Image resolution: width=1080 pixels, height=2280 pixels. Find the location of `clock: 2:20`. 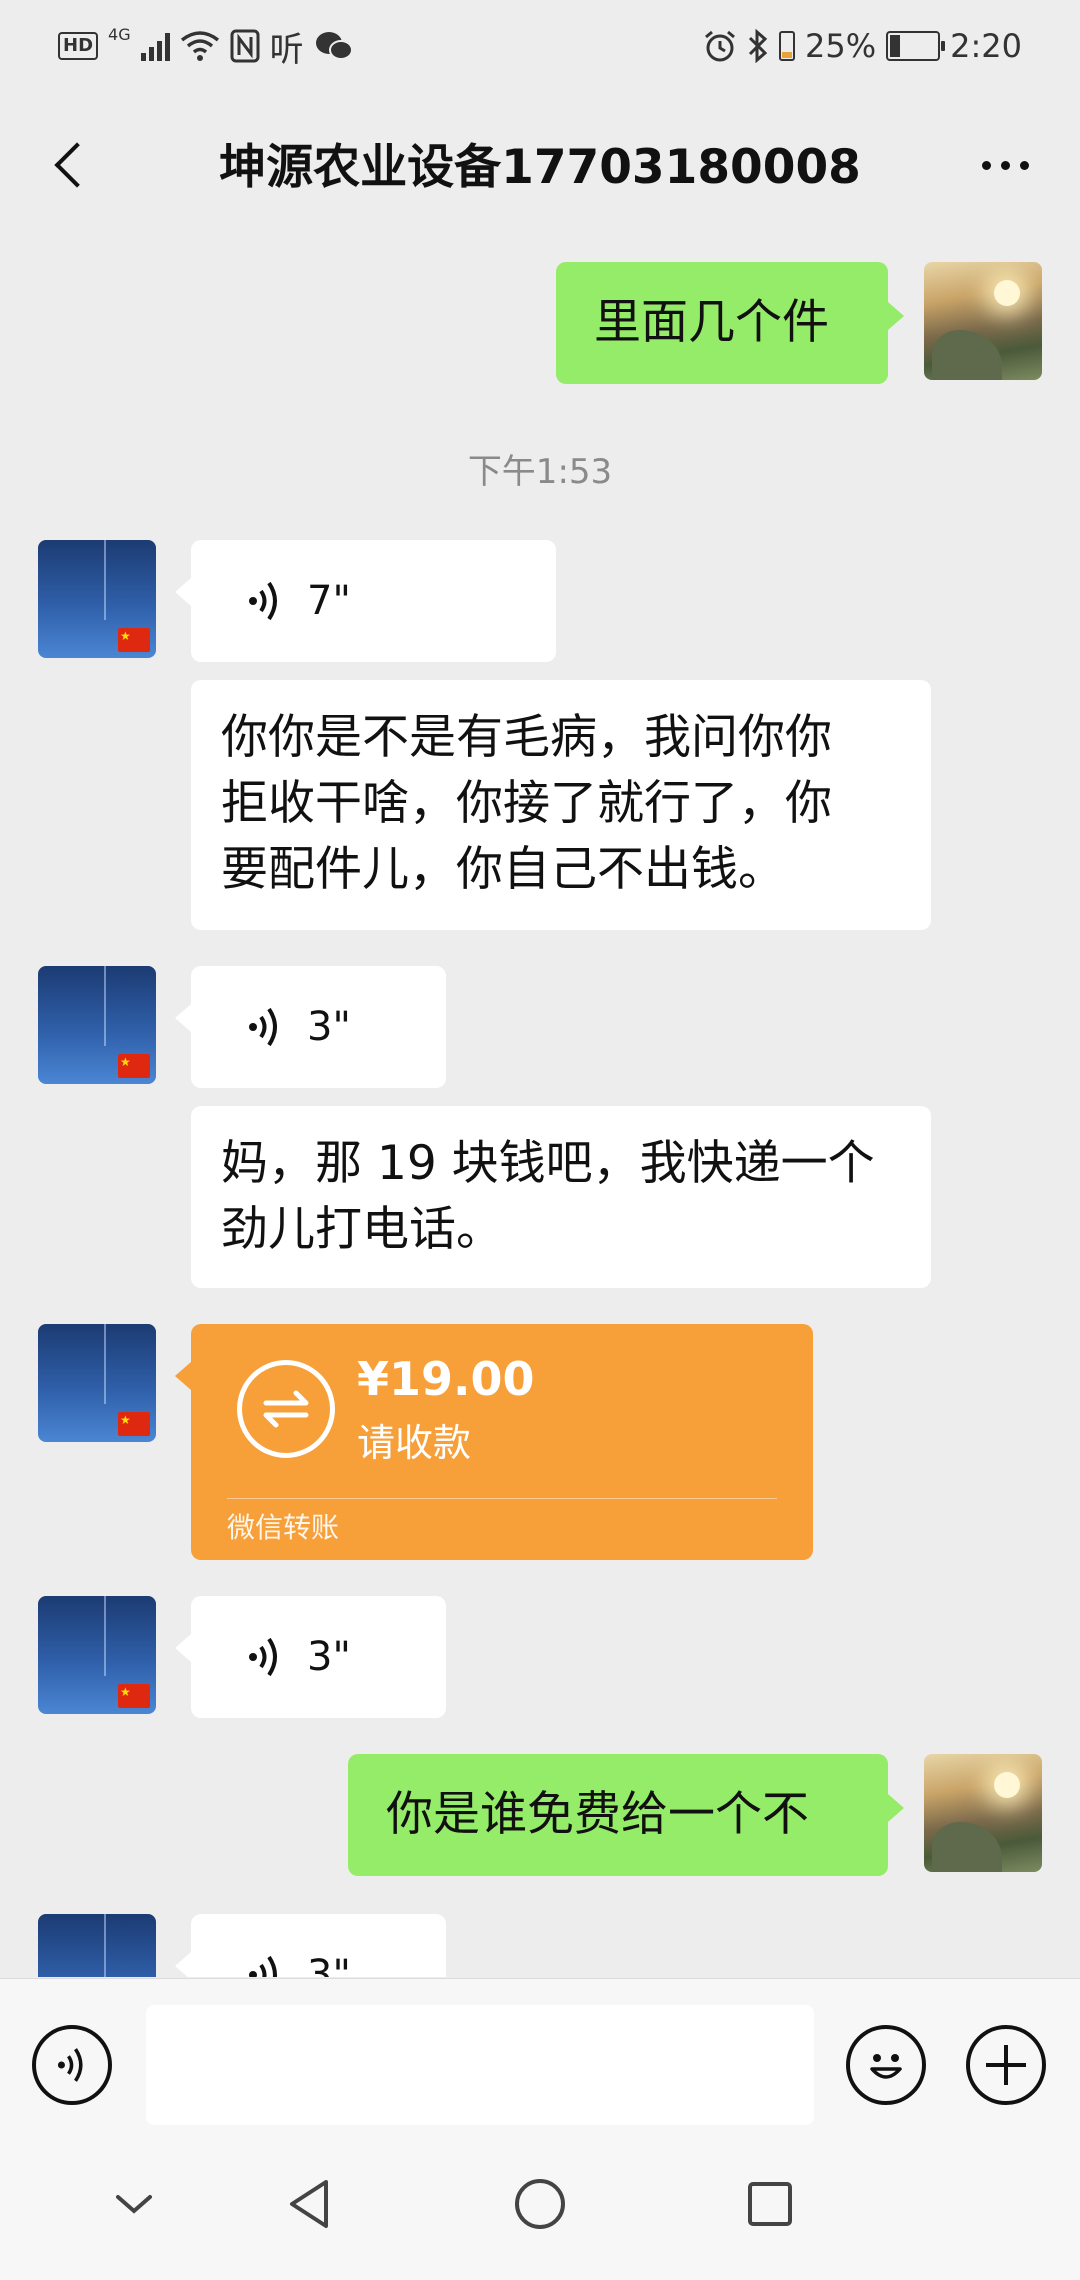

clock: 2:20 is located at coordinates (986, 46).